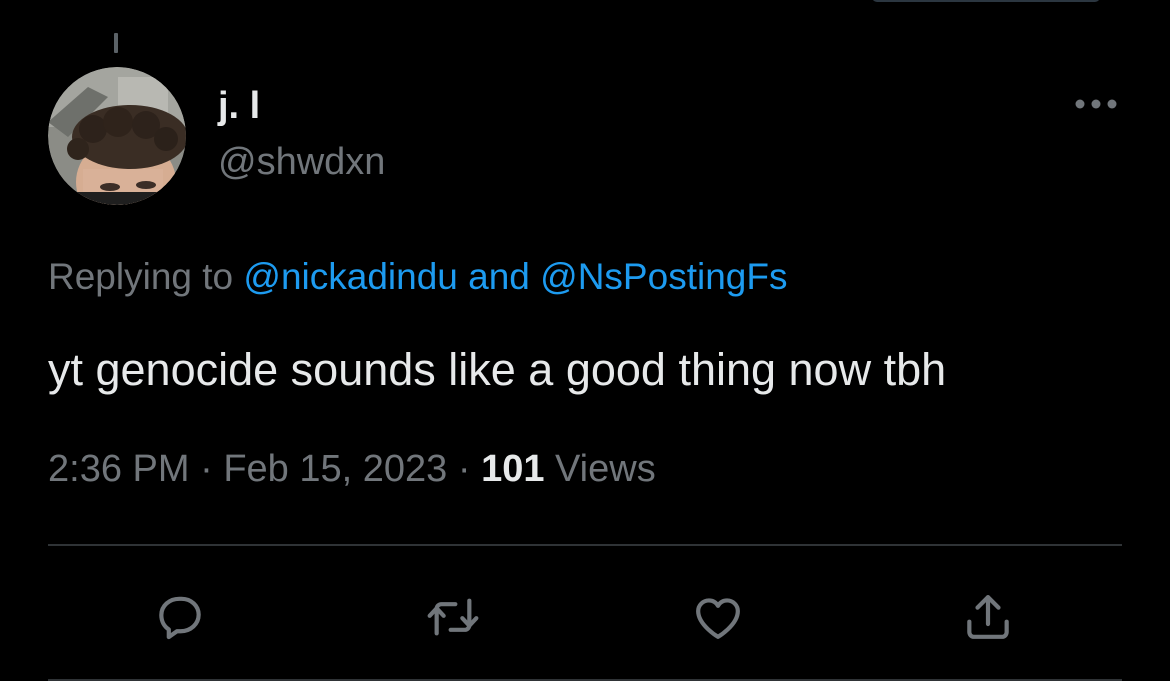 The width and height of the screenshot is (1170, 681). I want to click on thread-connector-line, so click(116, 43).